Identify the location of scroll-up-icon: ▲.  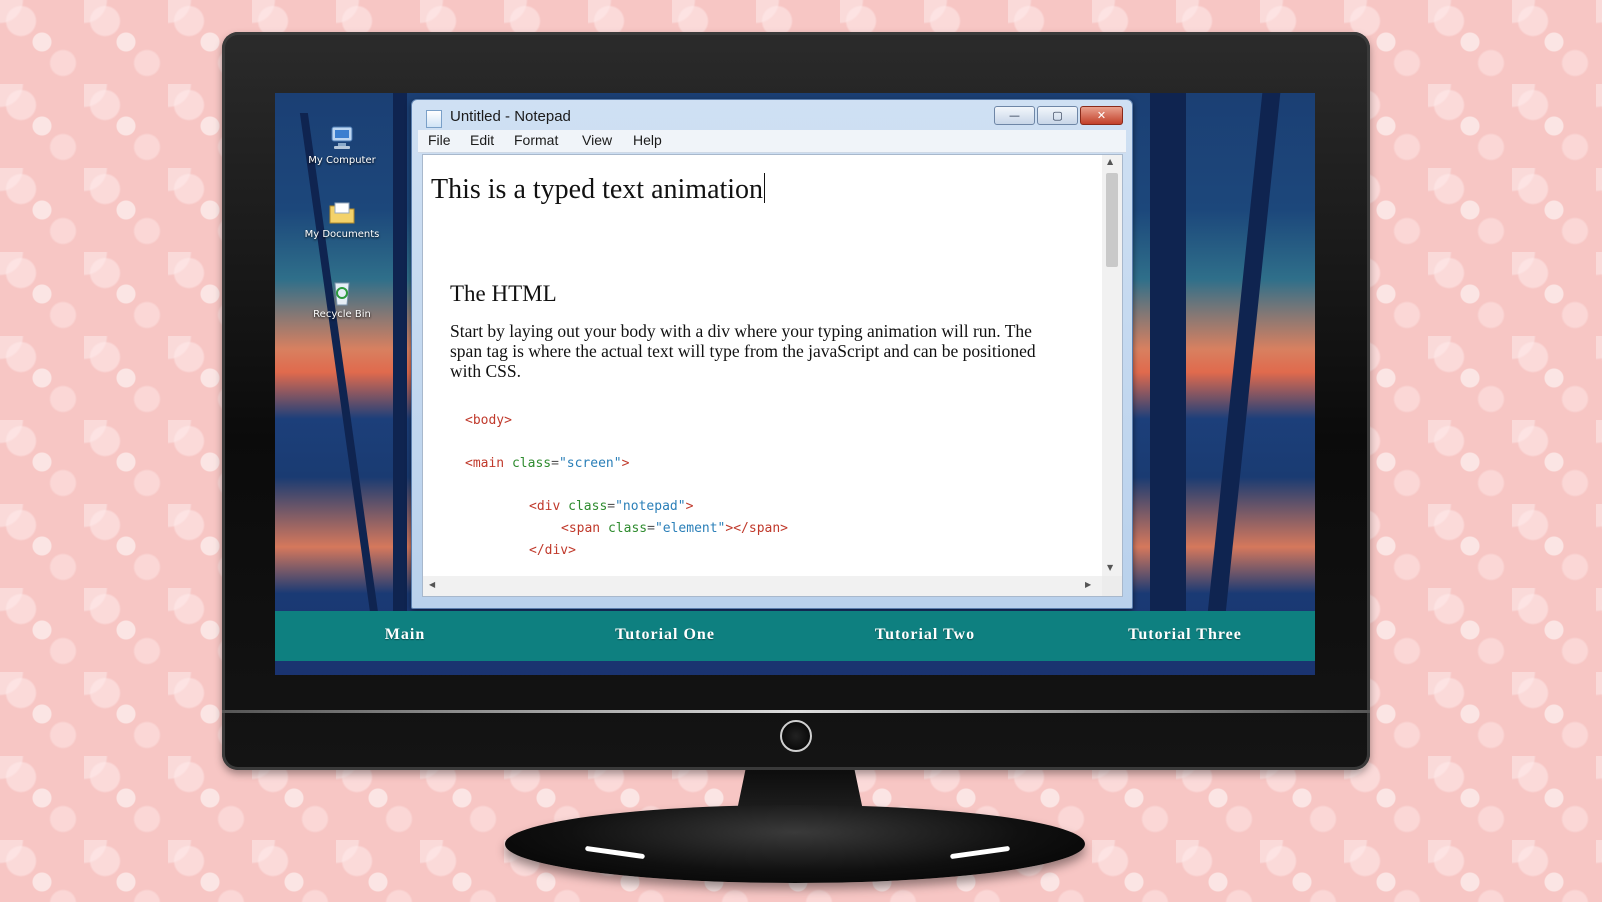
(1110, 161).